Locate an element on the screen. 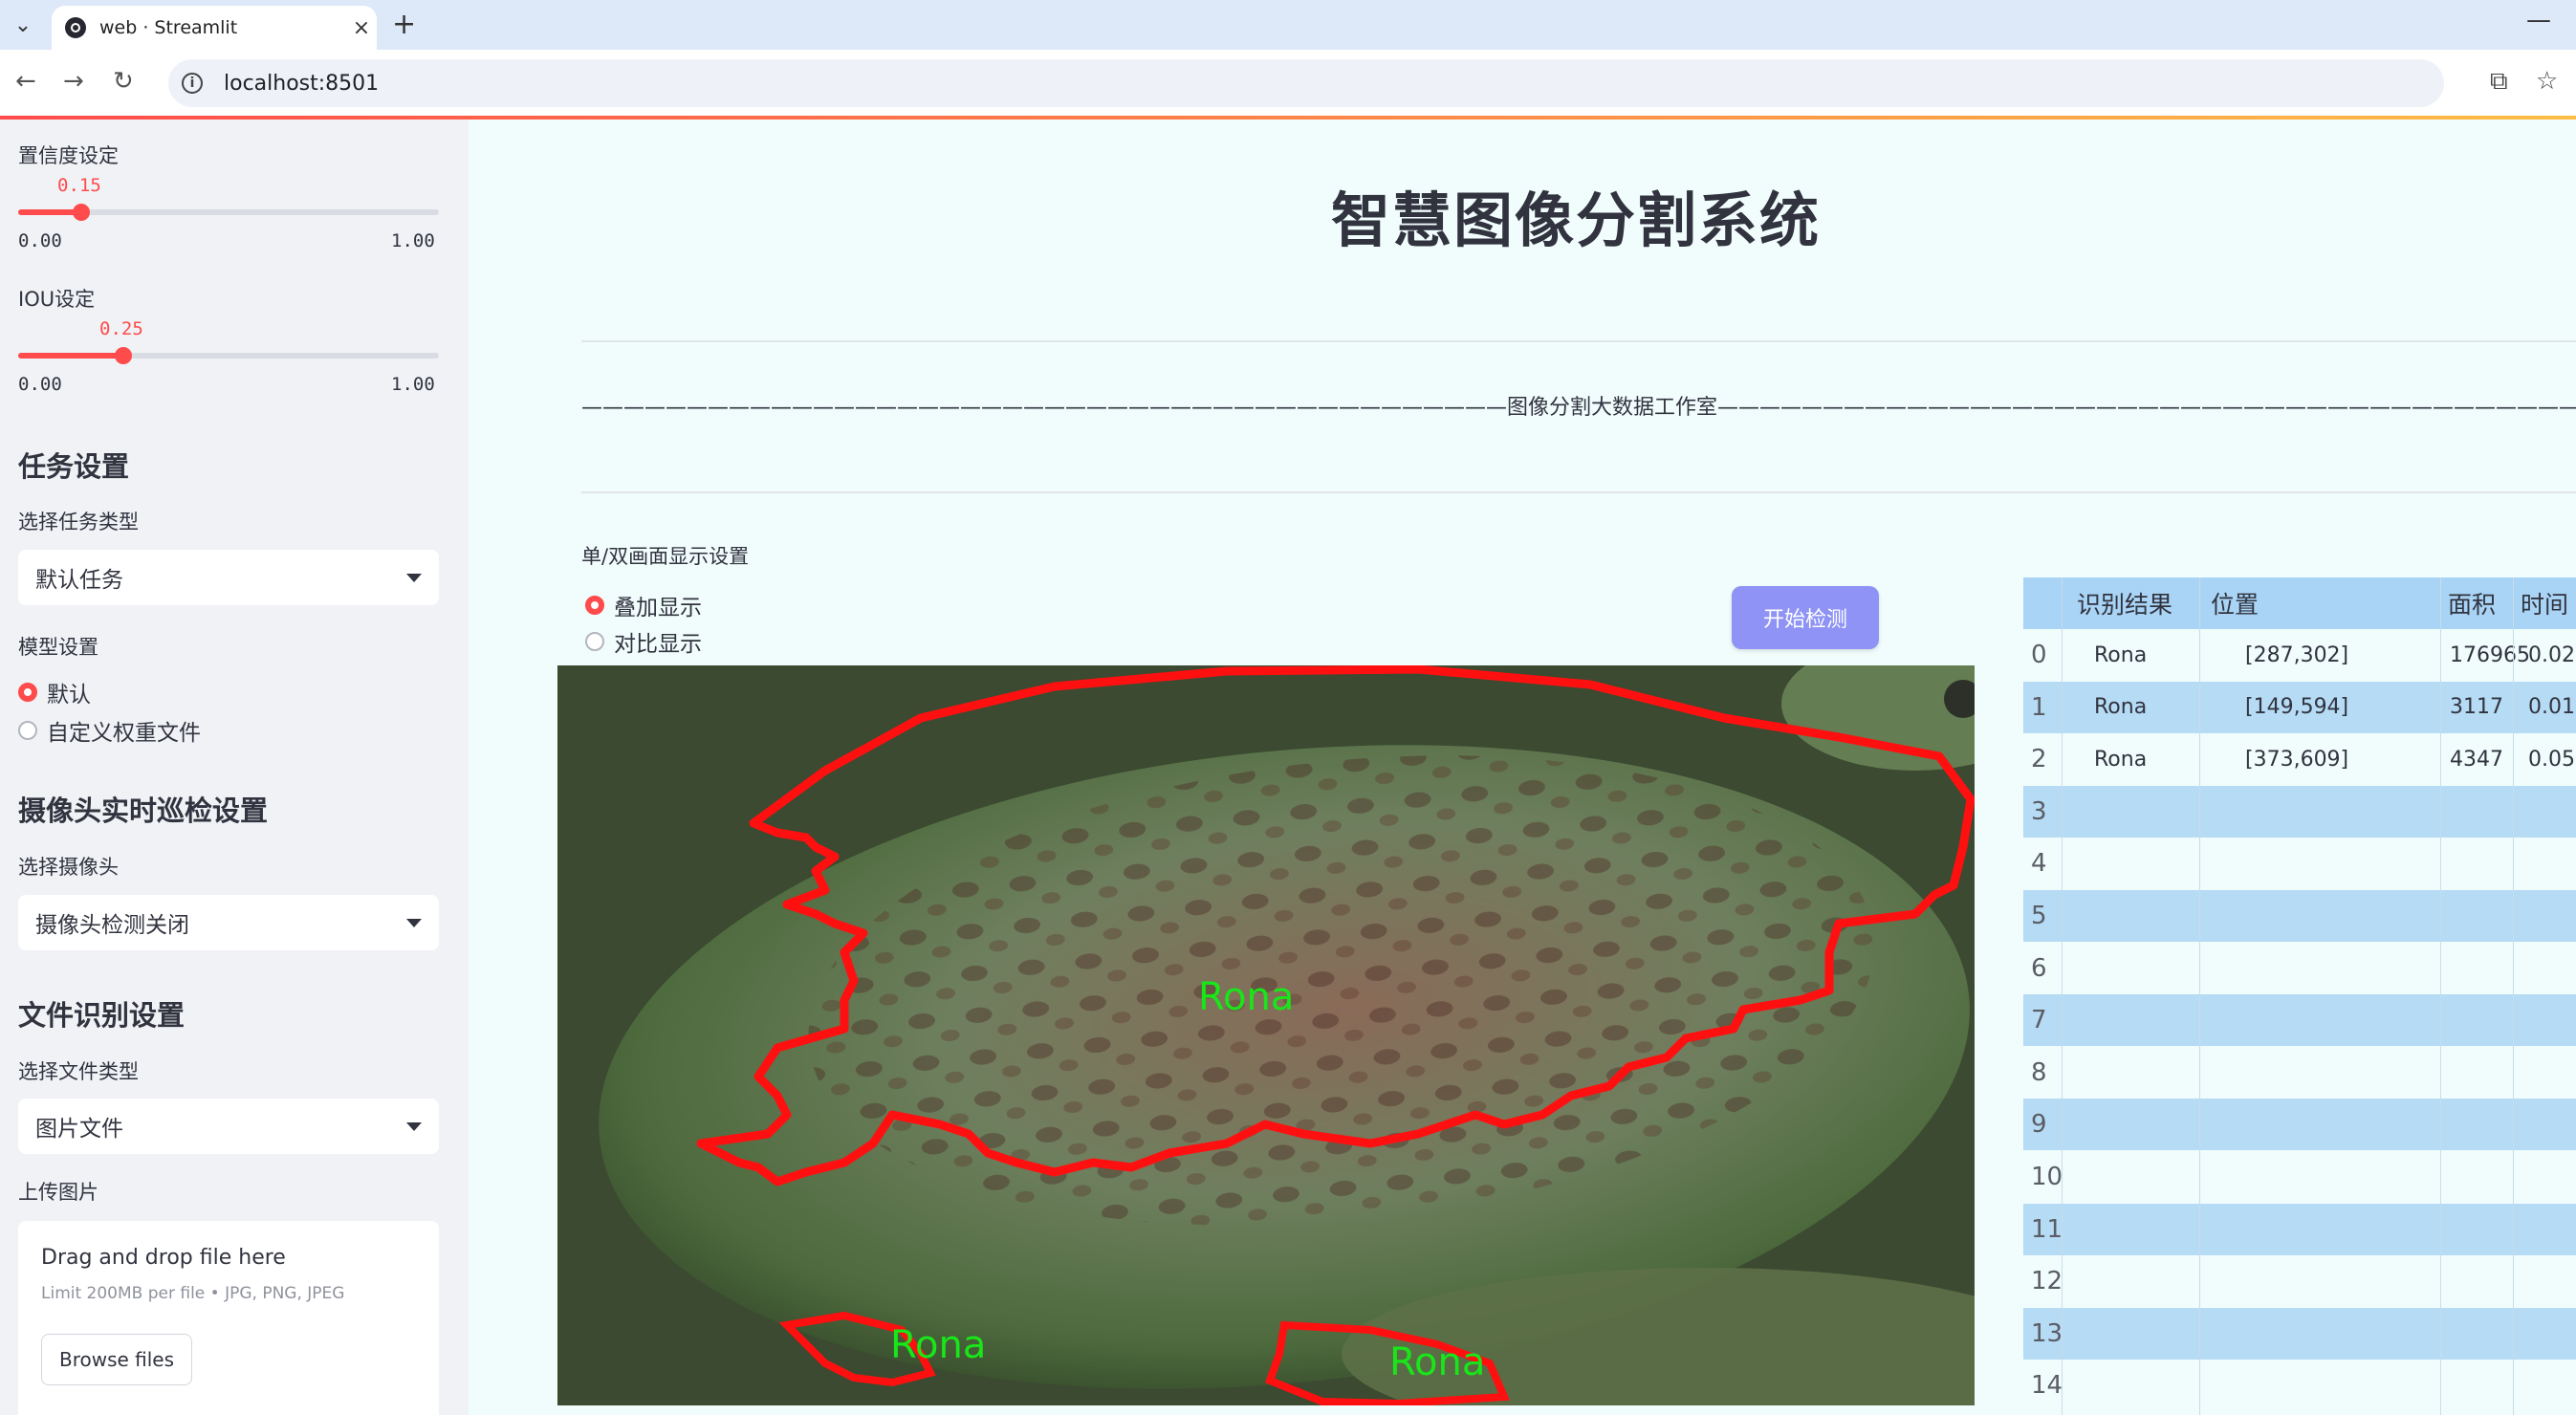 The width and height of the screenshot is (2576, 1415). display-mode-option: 对比显示 is located at coordinates (658, 644).